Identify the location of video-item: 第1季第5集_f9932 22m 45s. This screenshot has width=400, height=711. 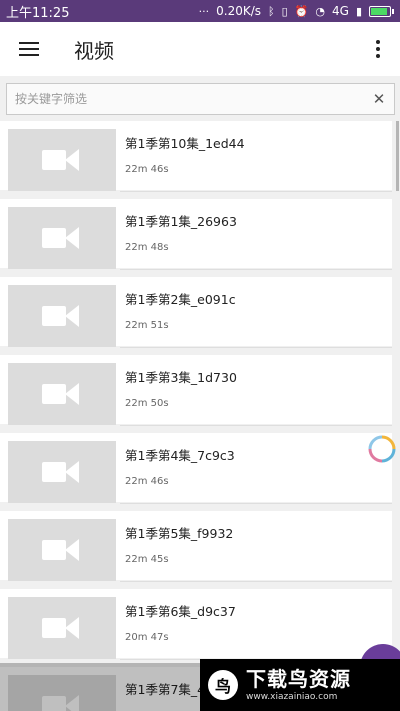
(196, 546).